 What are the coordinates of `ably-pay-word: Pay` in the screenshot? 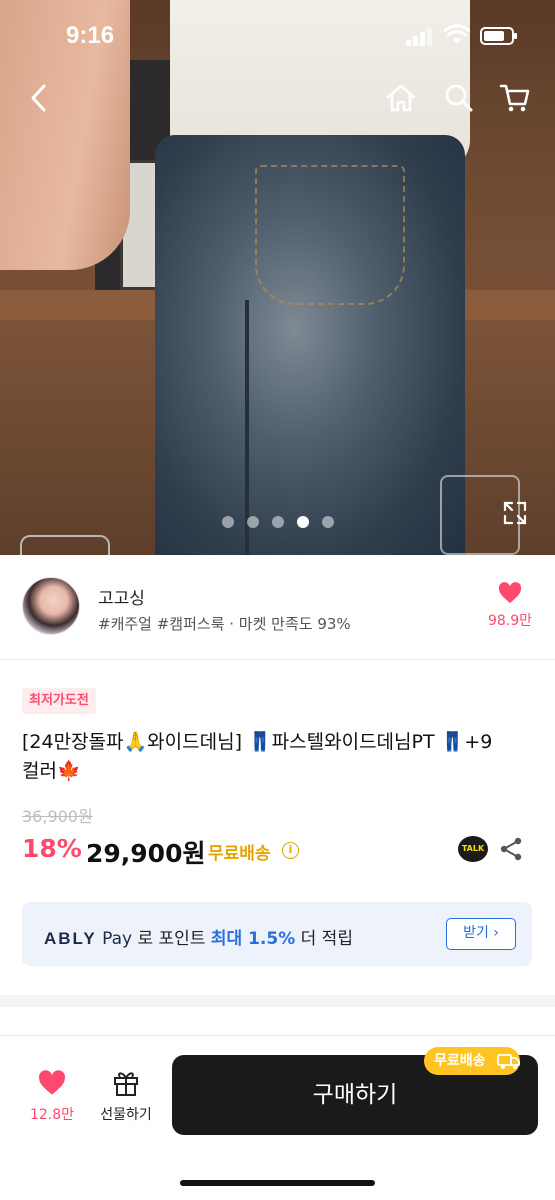 It's located at (117, 939).